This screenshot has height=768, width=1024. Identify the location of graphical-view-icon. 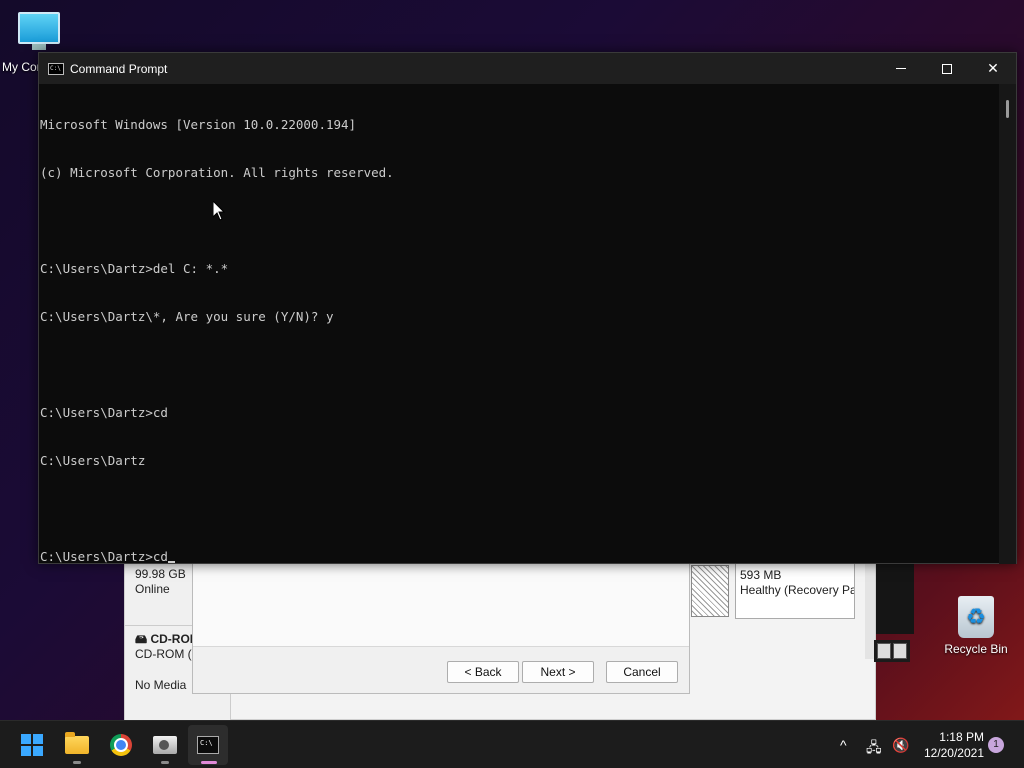
(900, 651).